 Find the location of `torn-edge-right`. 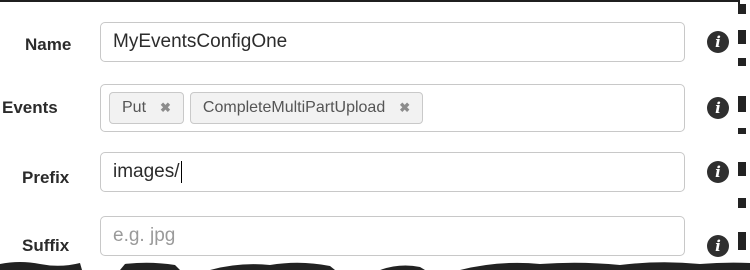

torn-edge-right is located at coordinates (744, 135).